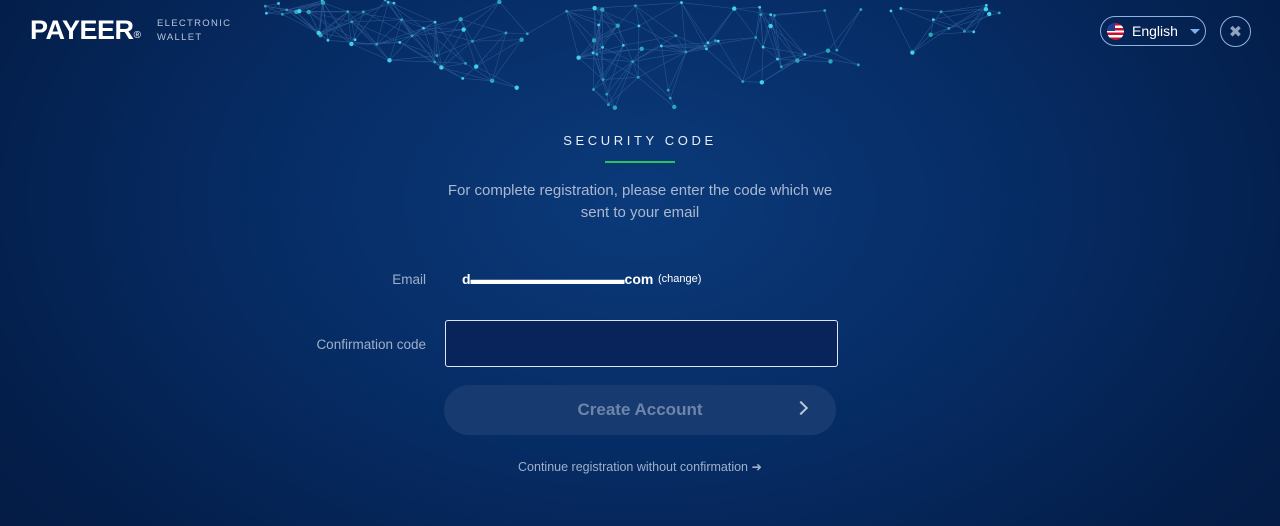 The height and width of the screenshot is (526, 1280). What do you see at coordinates (82, 30) in the screenshot?
I see `logo-text: PAYEER` at bounding box center [82, 30].